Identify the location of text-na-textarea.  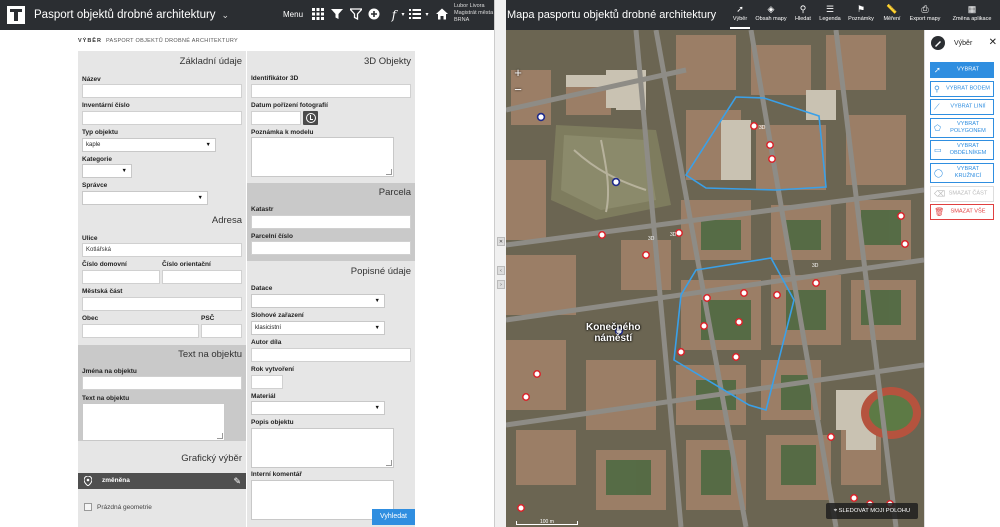
(153, 422).